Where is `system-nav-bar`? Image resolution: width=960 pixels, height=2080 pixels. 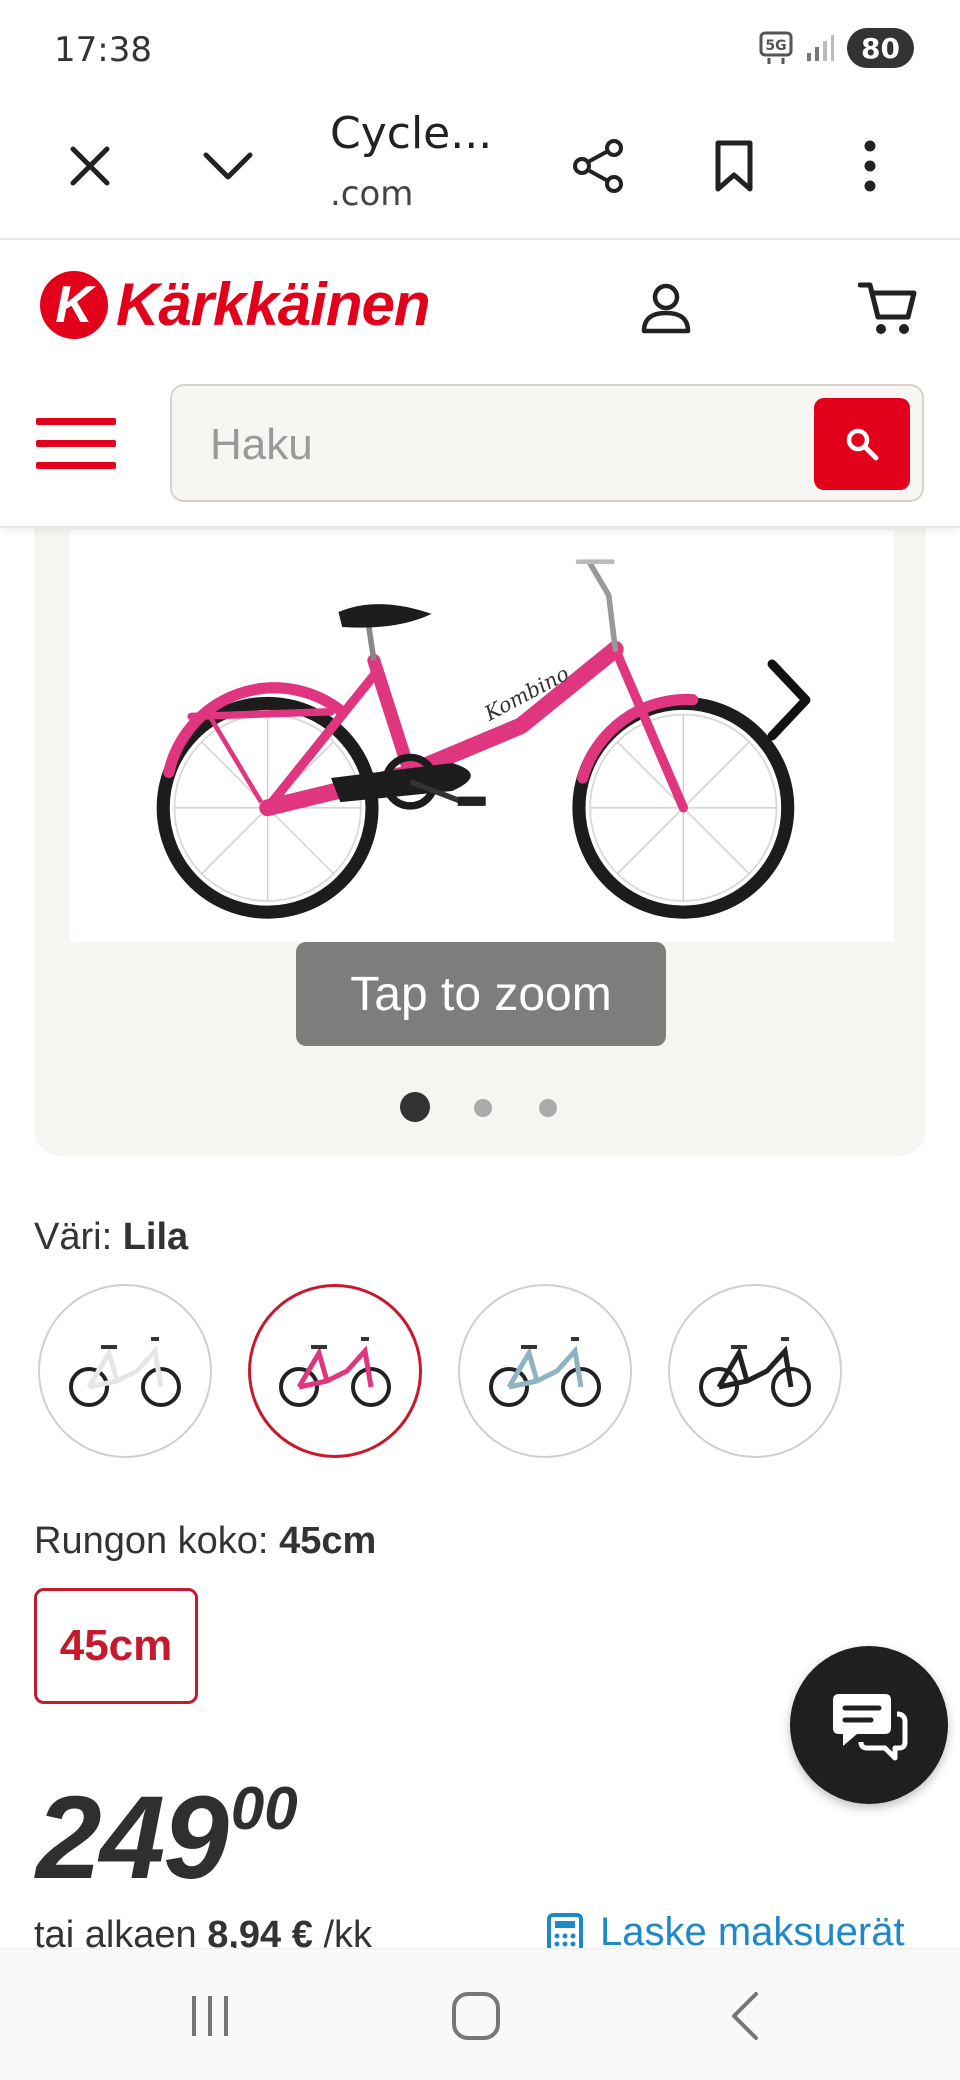 system-nav-bar is located at coordinates (480, 2014).